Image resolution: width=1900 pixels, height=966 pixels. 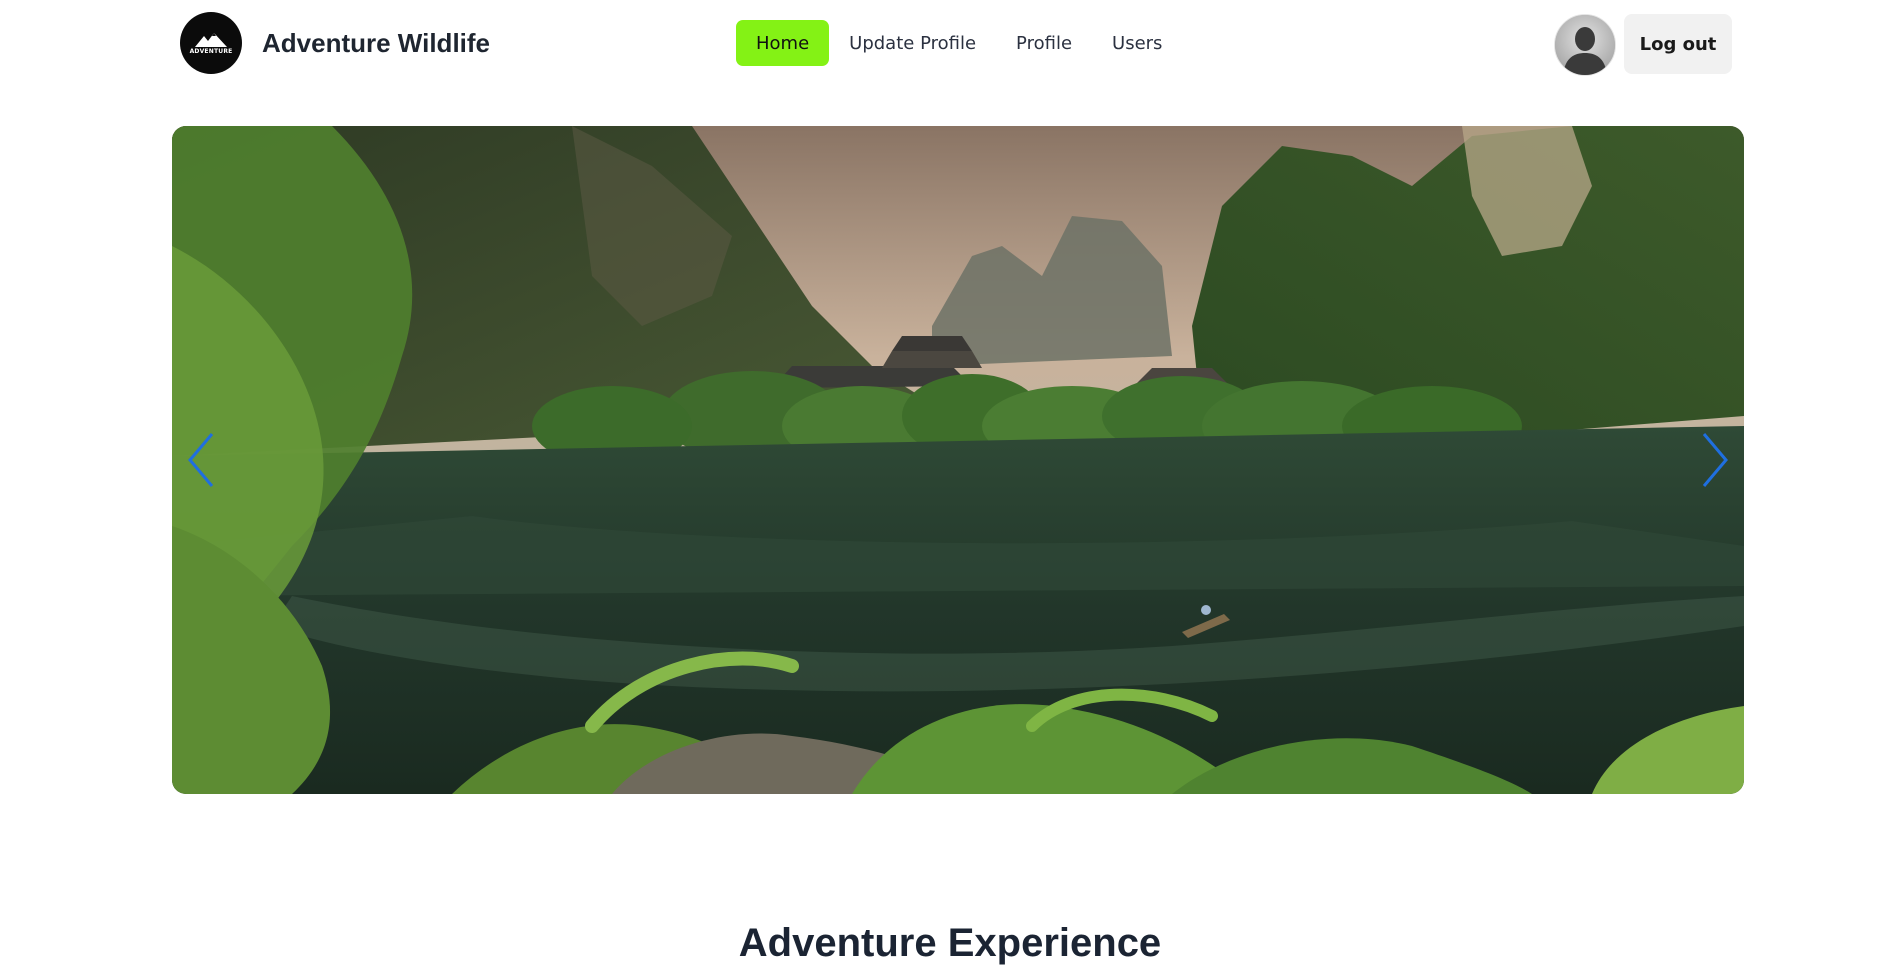 I want to click on chevron-right-icon, so click(x=1715, y=460).